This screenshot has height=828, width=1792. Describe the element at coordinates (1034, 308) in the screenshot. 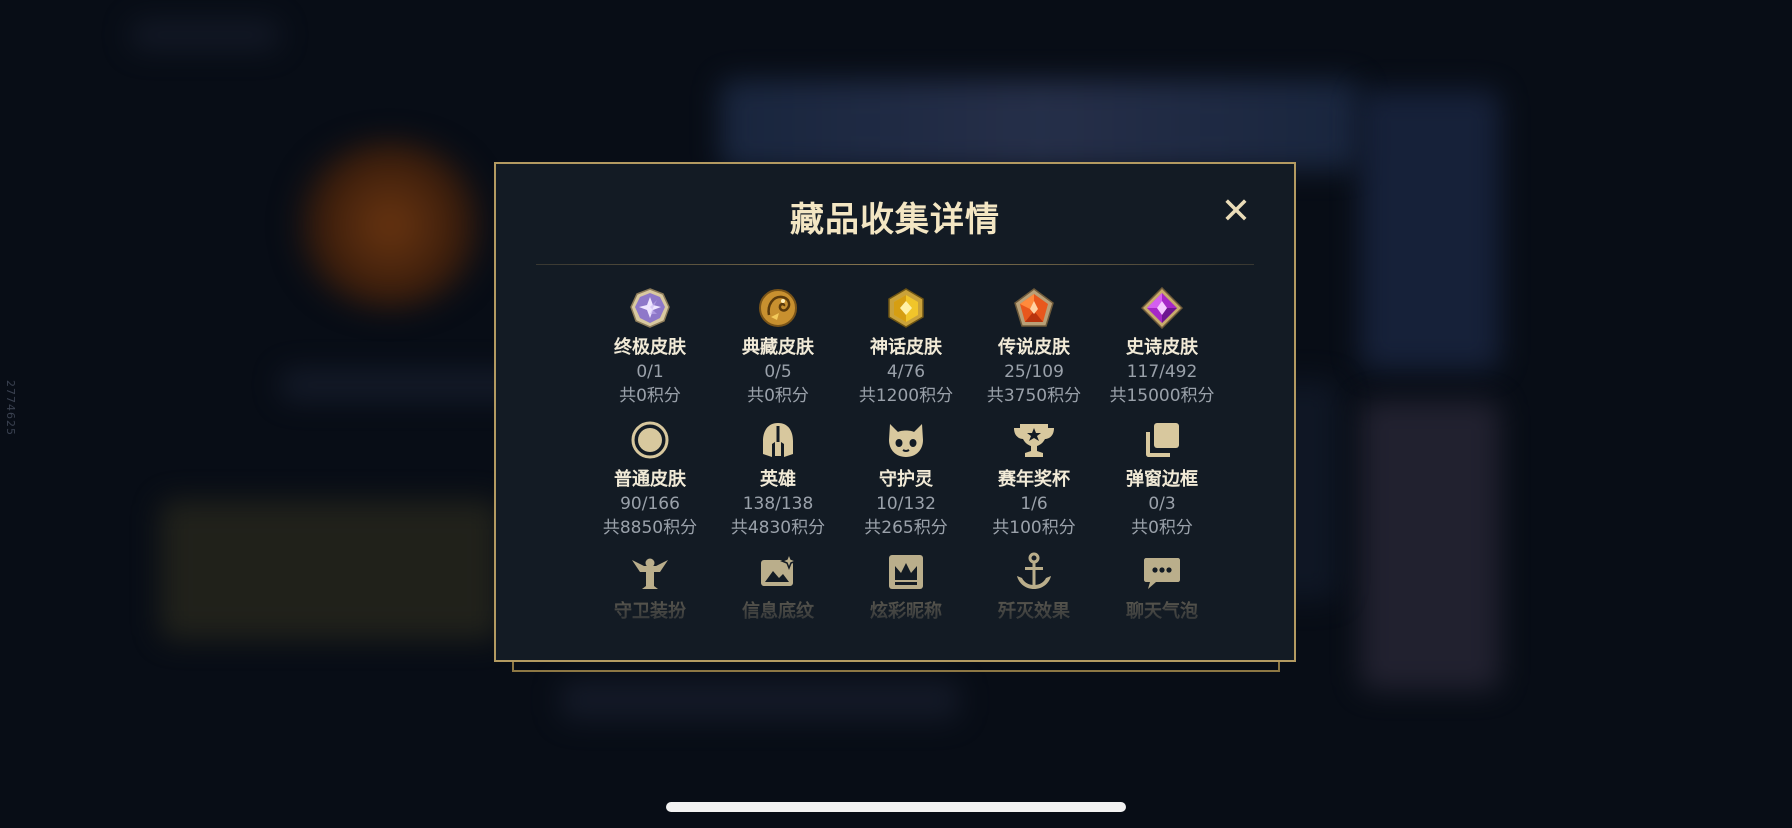

I see `legendary-gem-icon` at that location.